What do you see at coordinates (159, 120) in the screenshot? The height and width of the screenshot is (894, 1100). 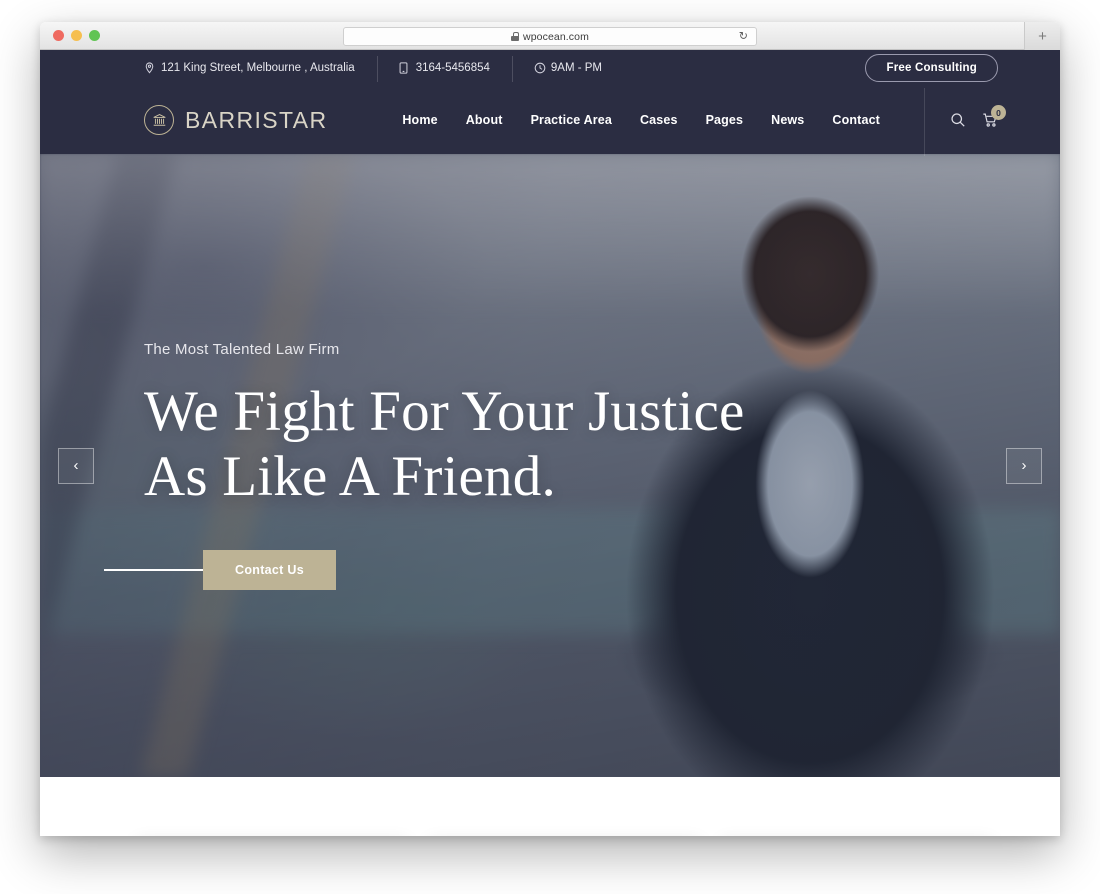 I see `courthouse-icon` at bounding box center [159, 120].